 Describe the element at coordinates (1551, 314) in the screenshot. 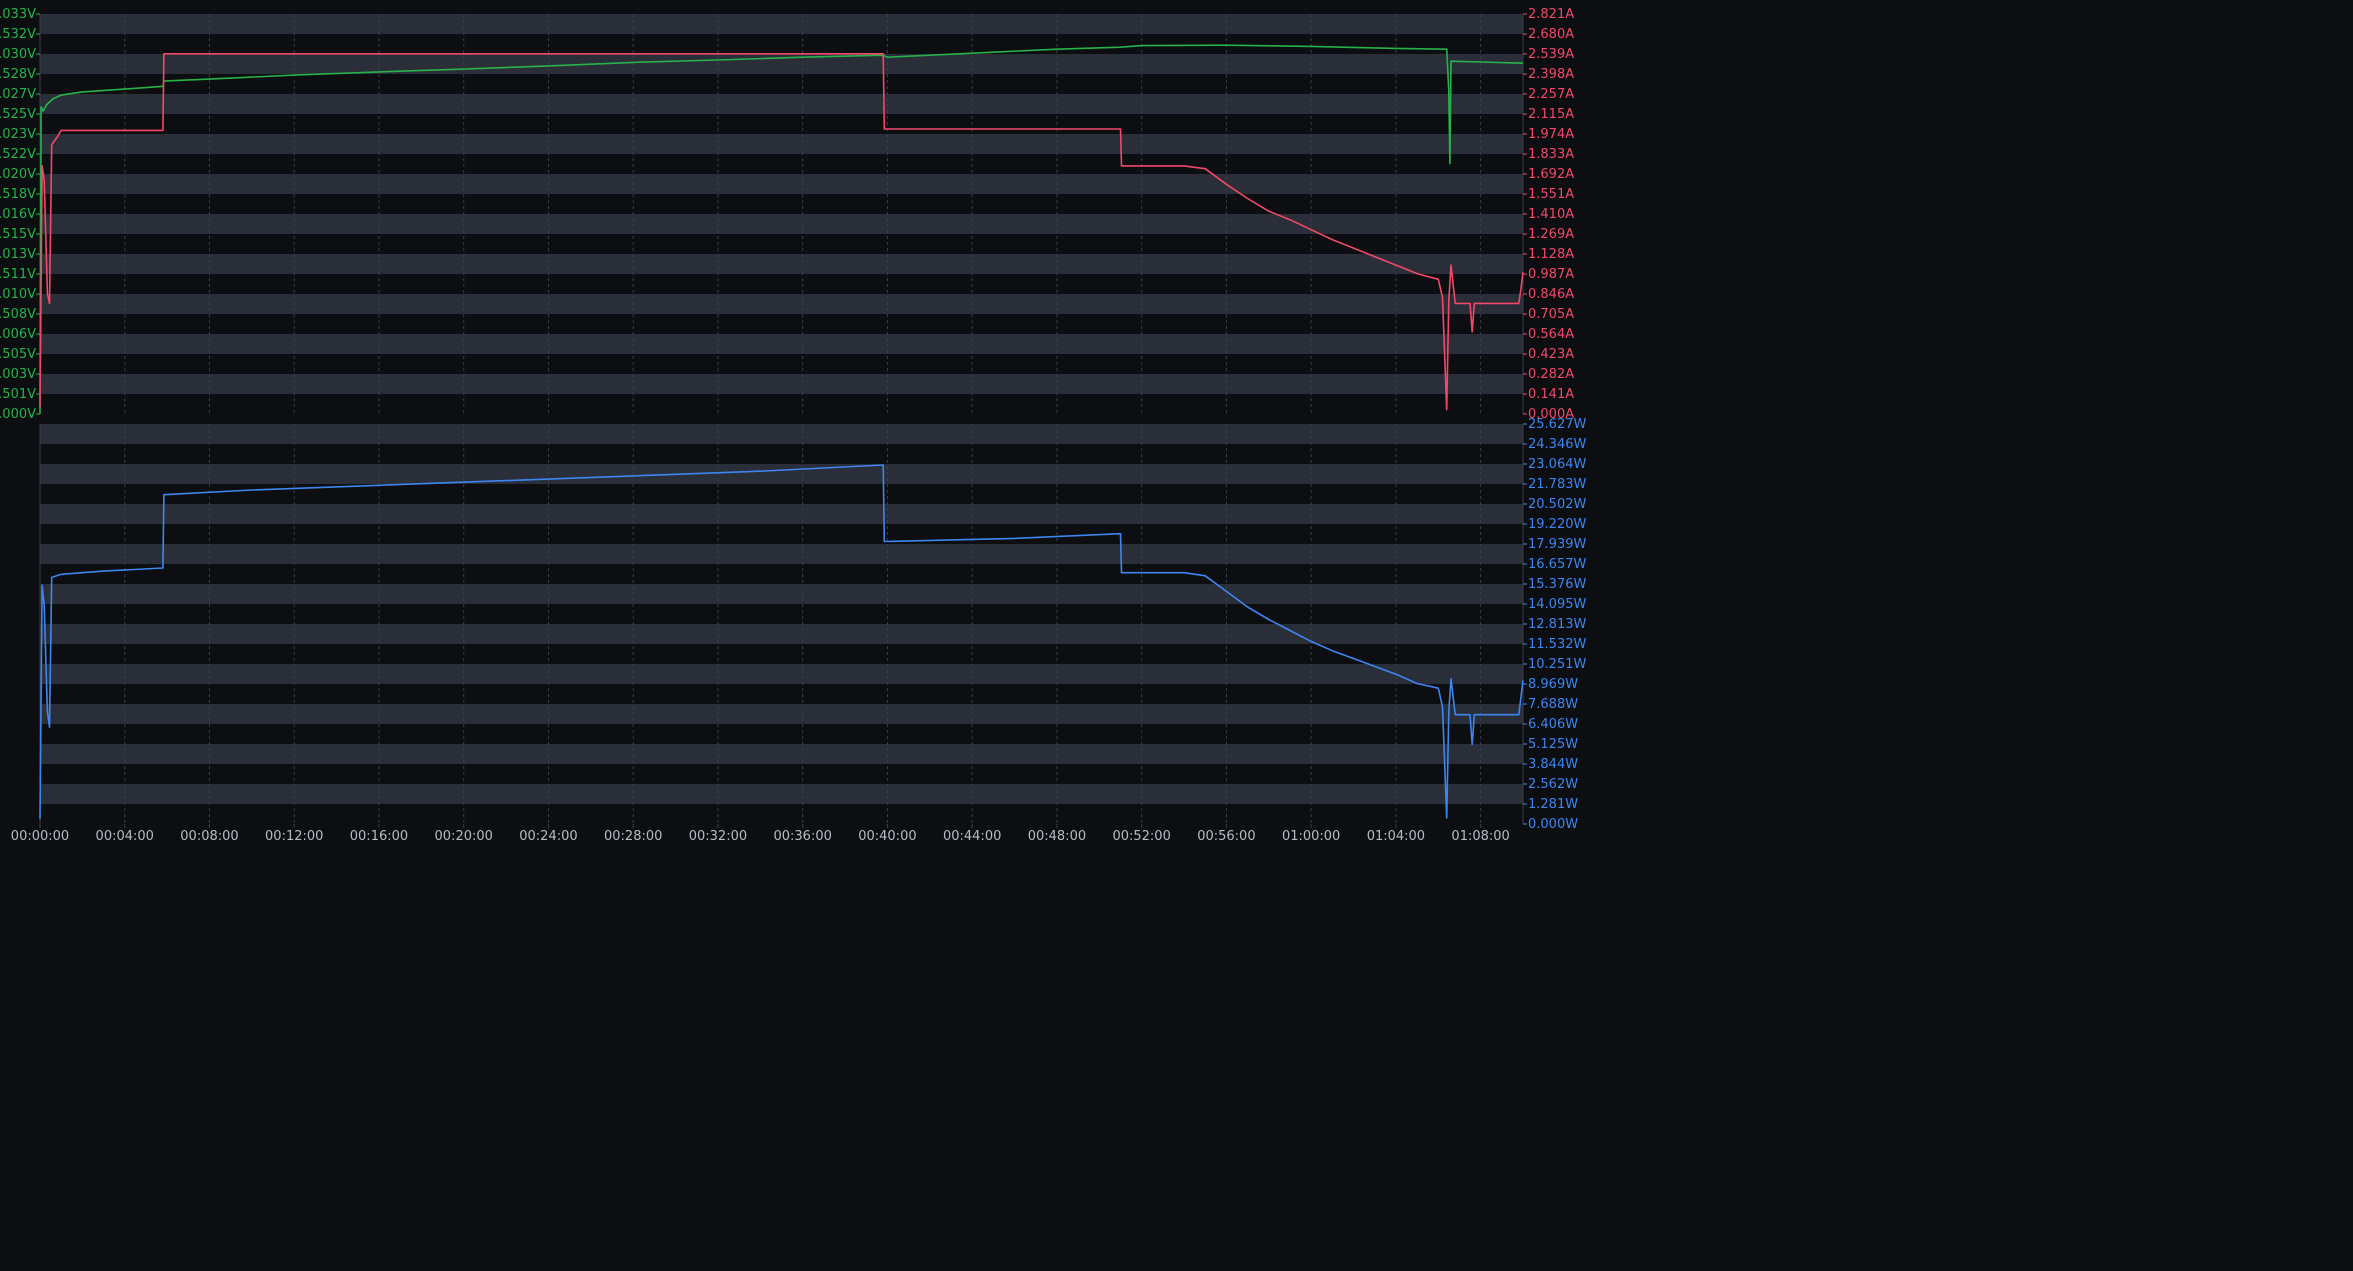

I see `current-axis-tick-label: 0.705A` at that location.